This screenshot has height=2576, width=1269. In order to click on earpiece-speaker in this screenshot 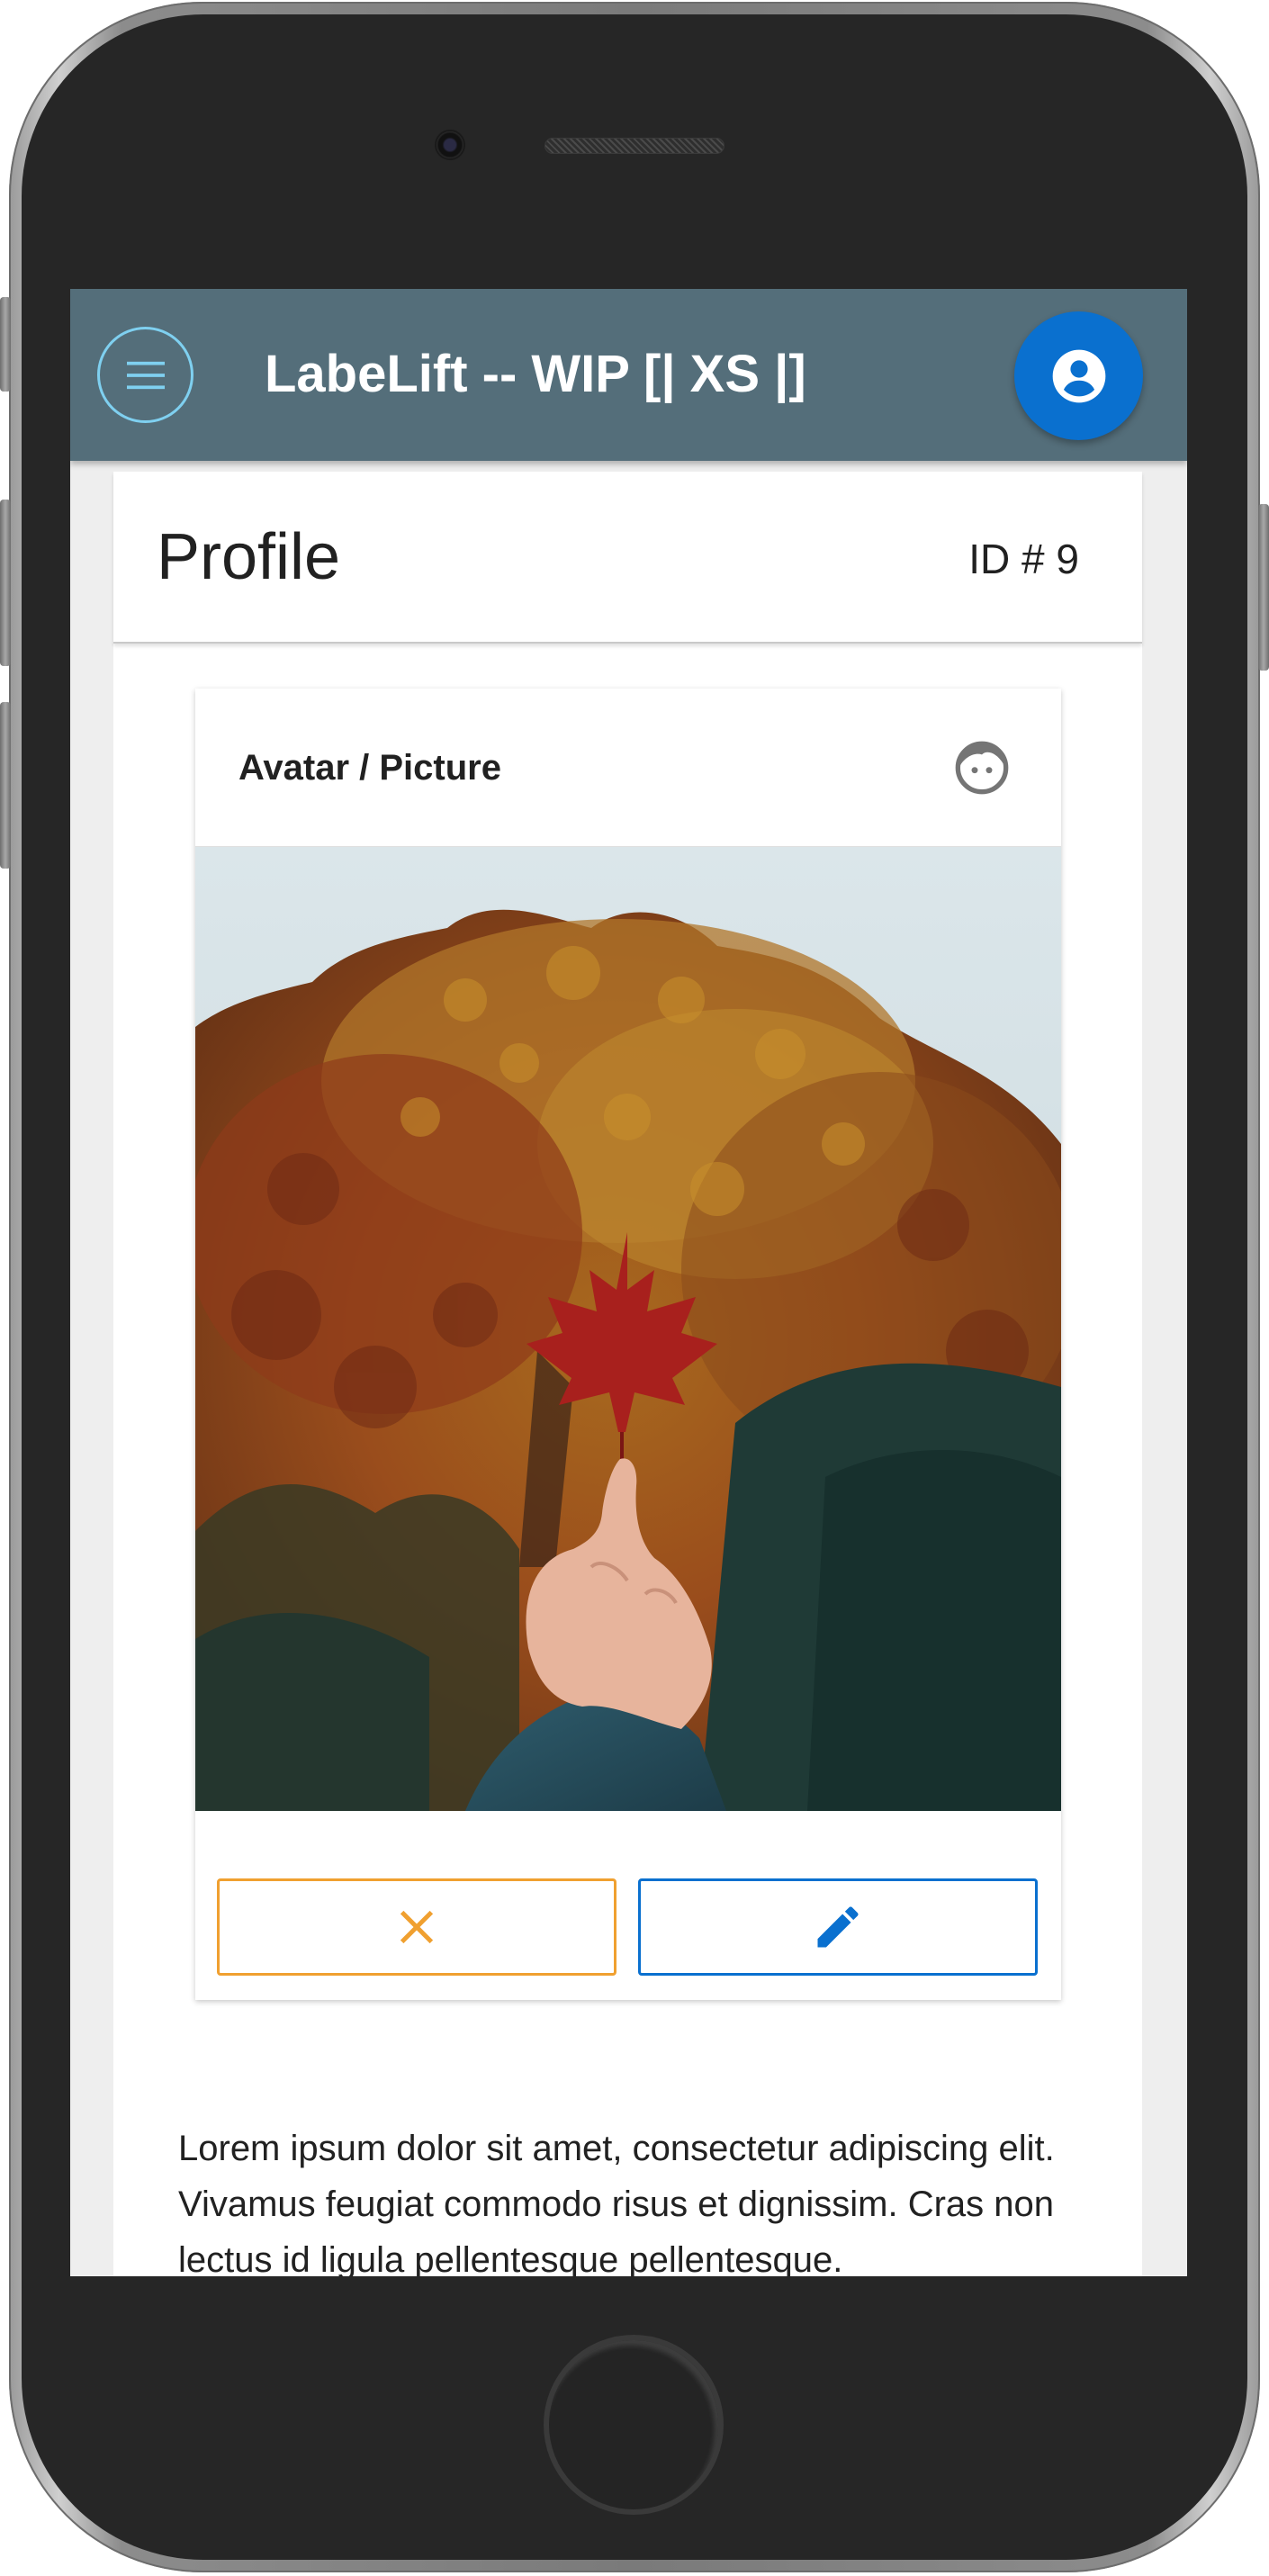, I will do `click(634, 146)`.